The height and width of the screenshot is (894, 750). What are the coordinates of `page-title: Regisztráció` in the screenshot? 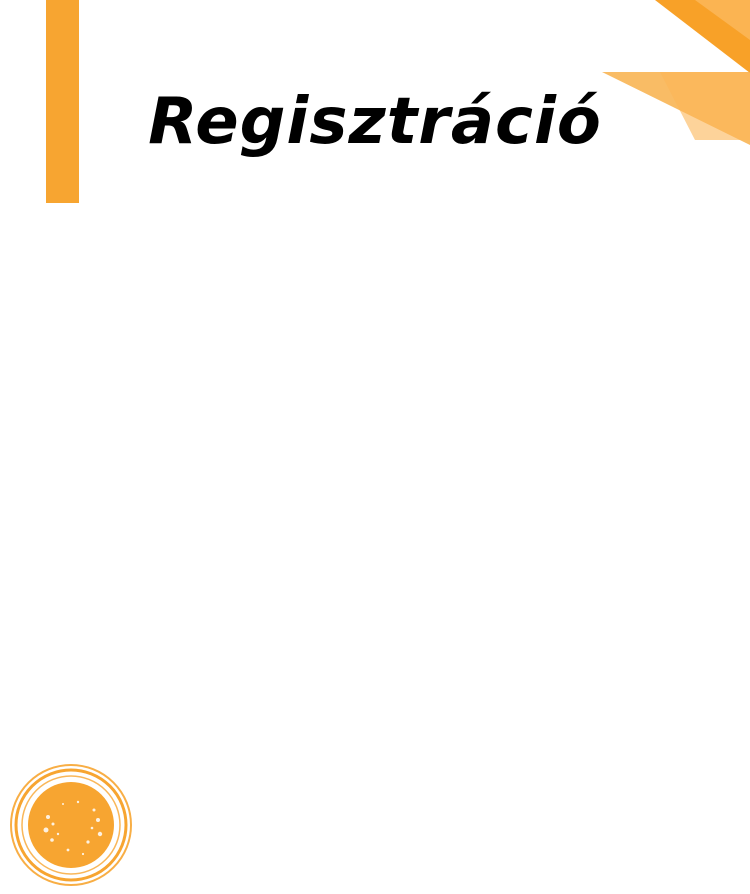 It's located at (375, 122).